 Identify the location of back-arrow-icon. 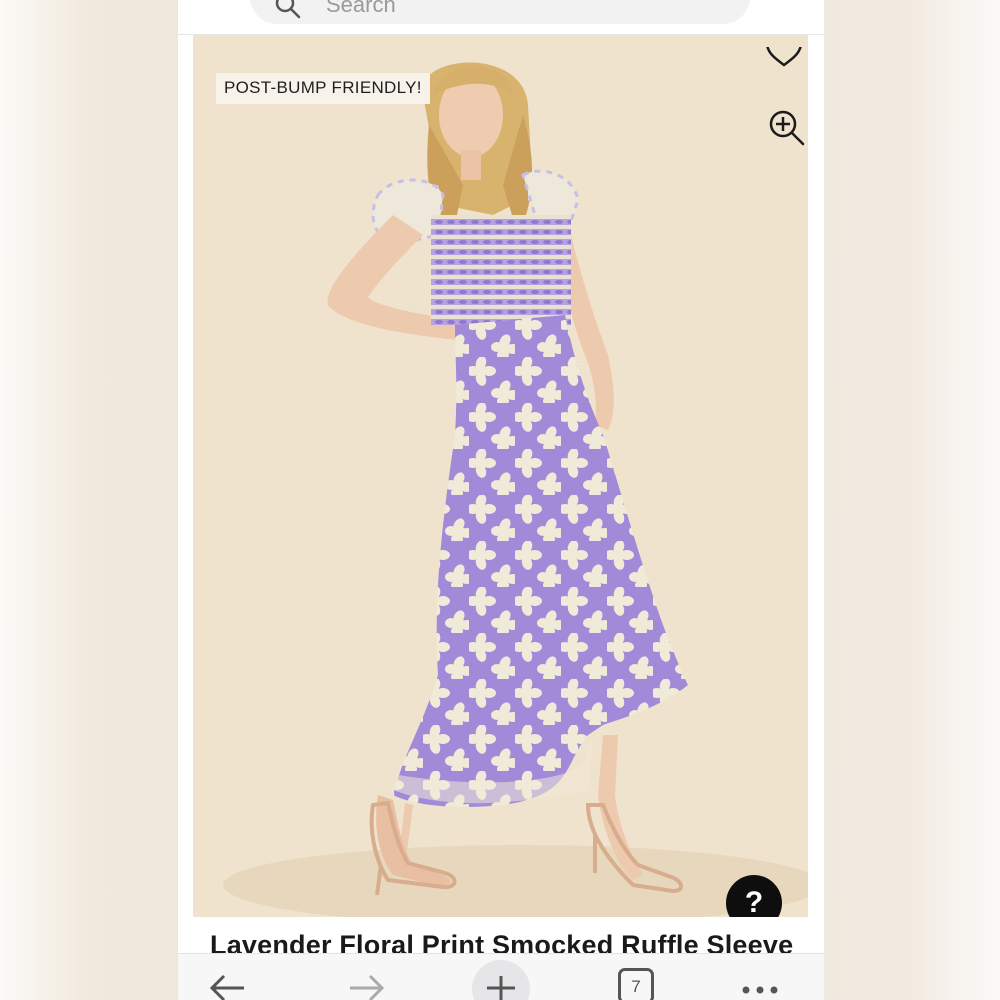
(228, 982).